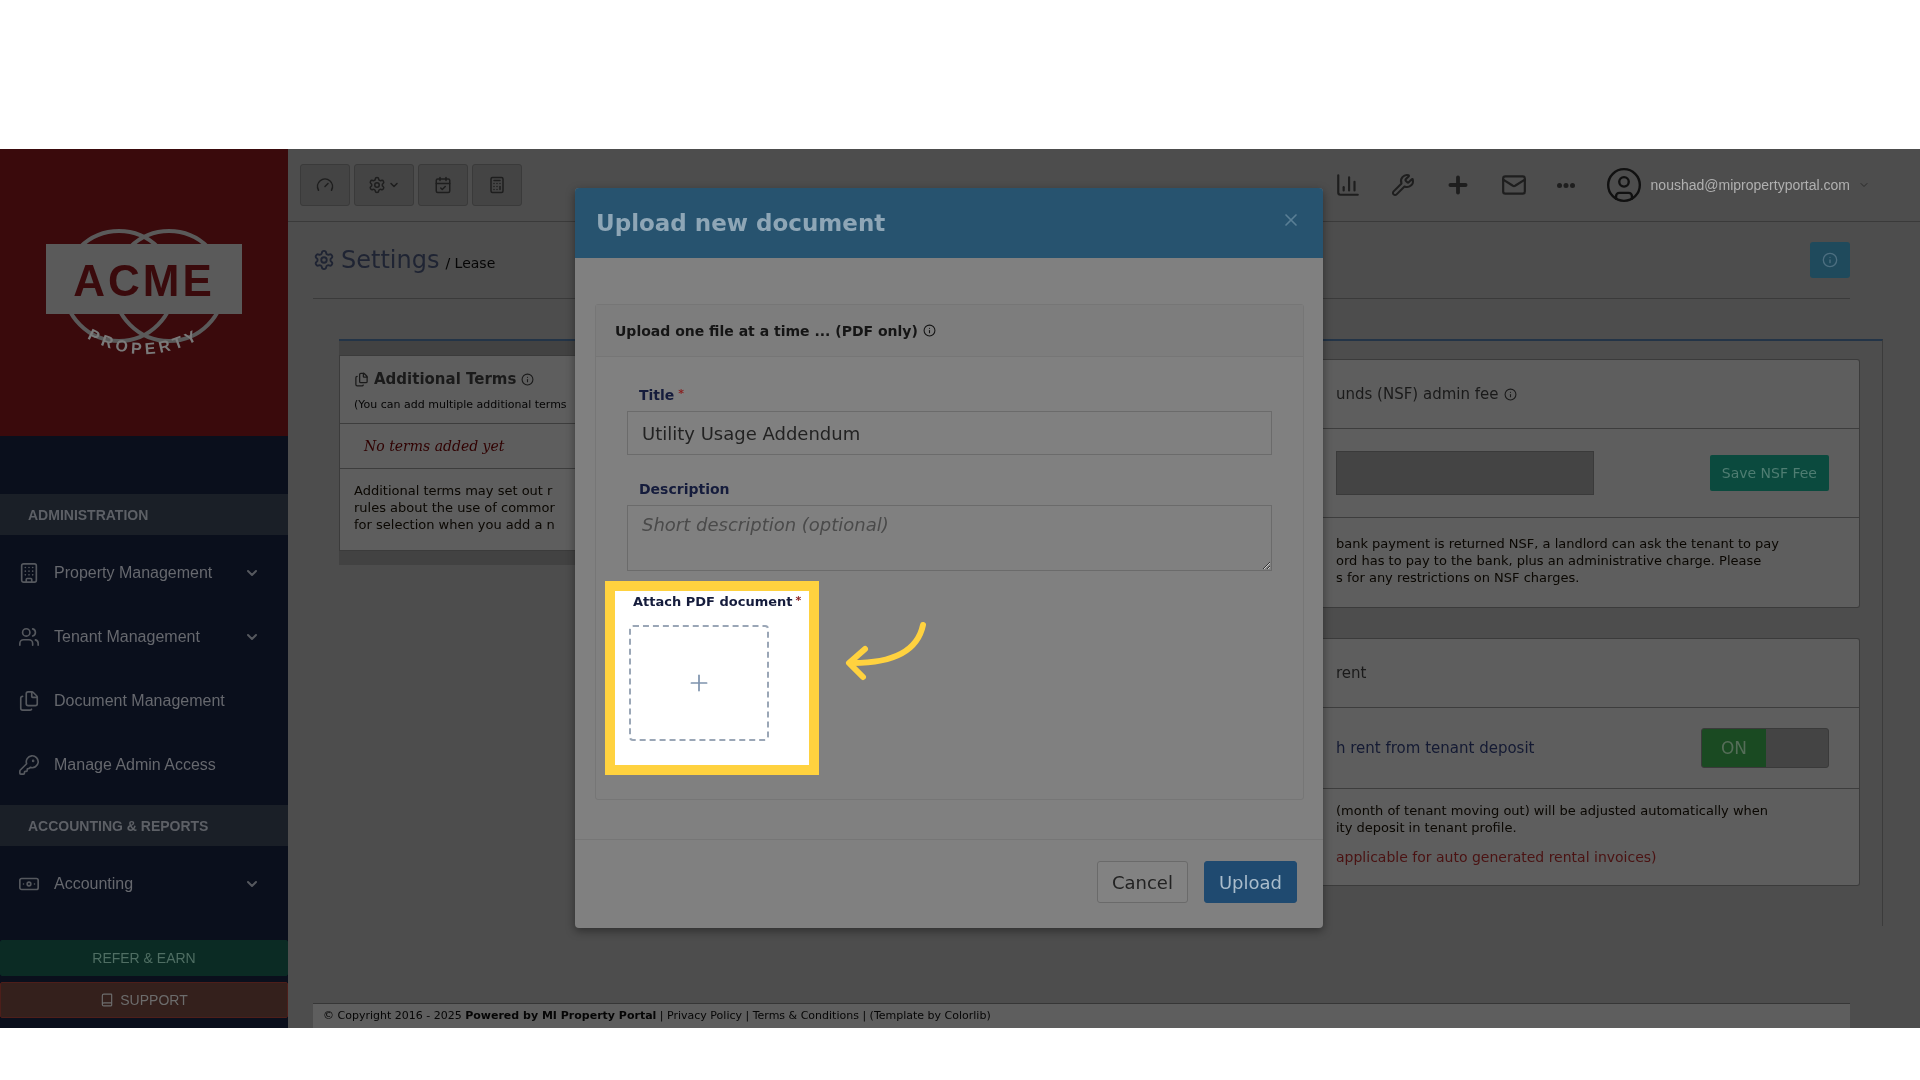 The width and height of the screenshot is (1920, 1080). What do you see at coordinates (144, 637) in the screenshot?
I see `sidebar-item: Tenant Management` at bounding box center [144, 637].